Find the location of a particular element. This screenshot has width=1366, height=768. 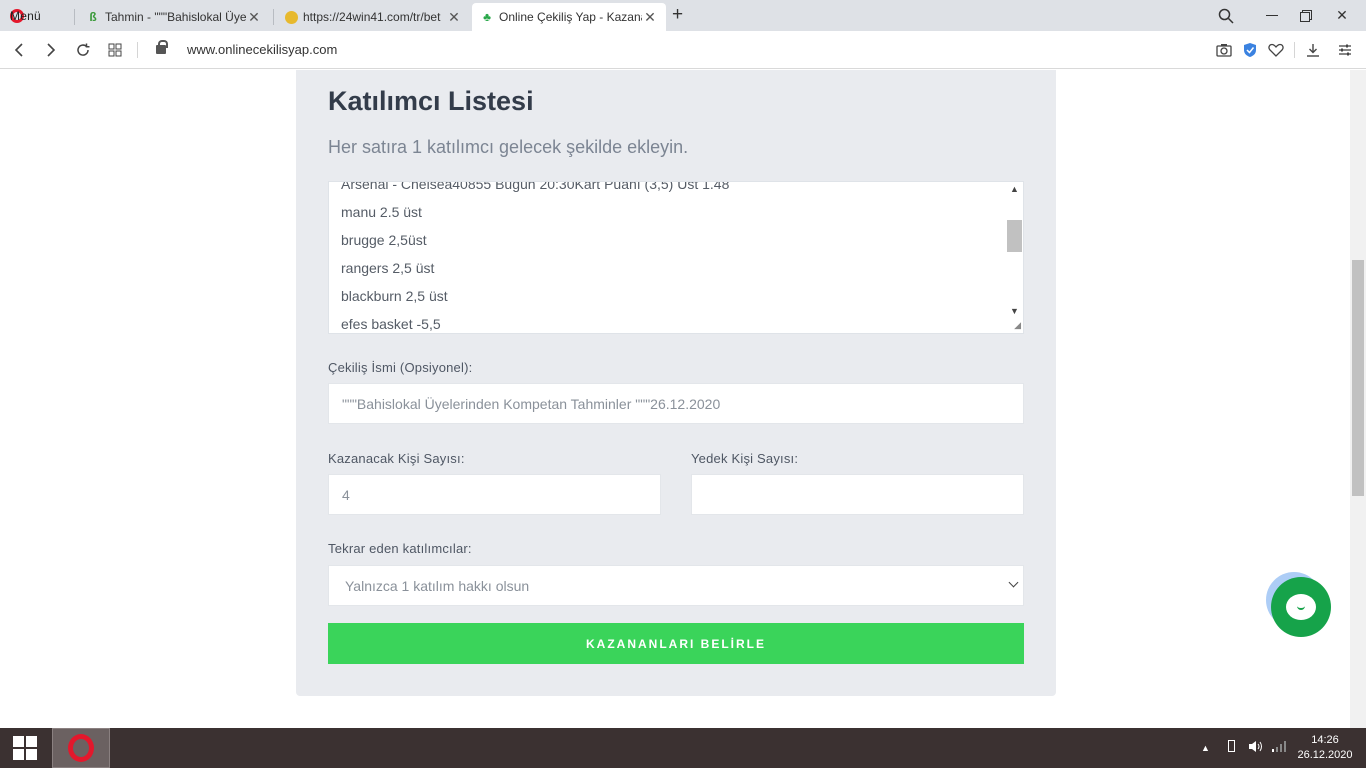

tab-title: https://24win41.com/tr/bet is located at coordinates (372, 17).